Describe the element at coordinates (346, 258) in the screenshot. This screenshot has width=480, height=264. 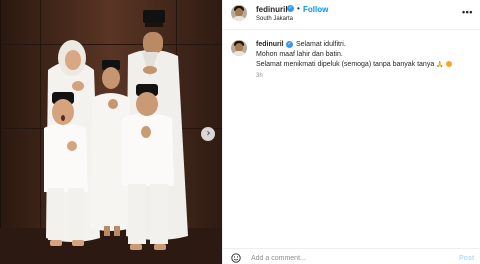
I see `comment-input` at that location.